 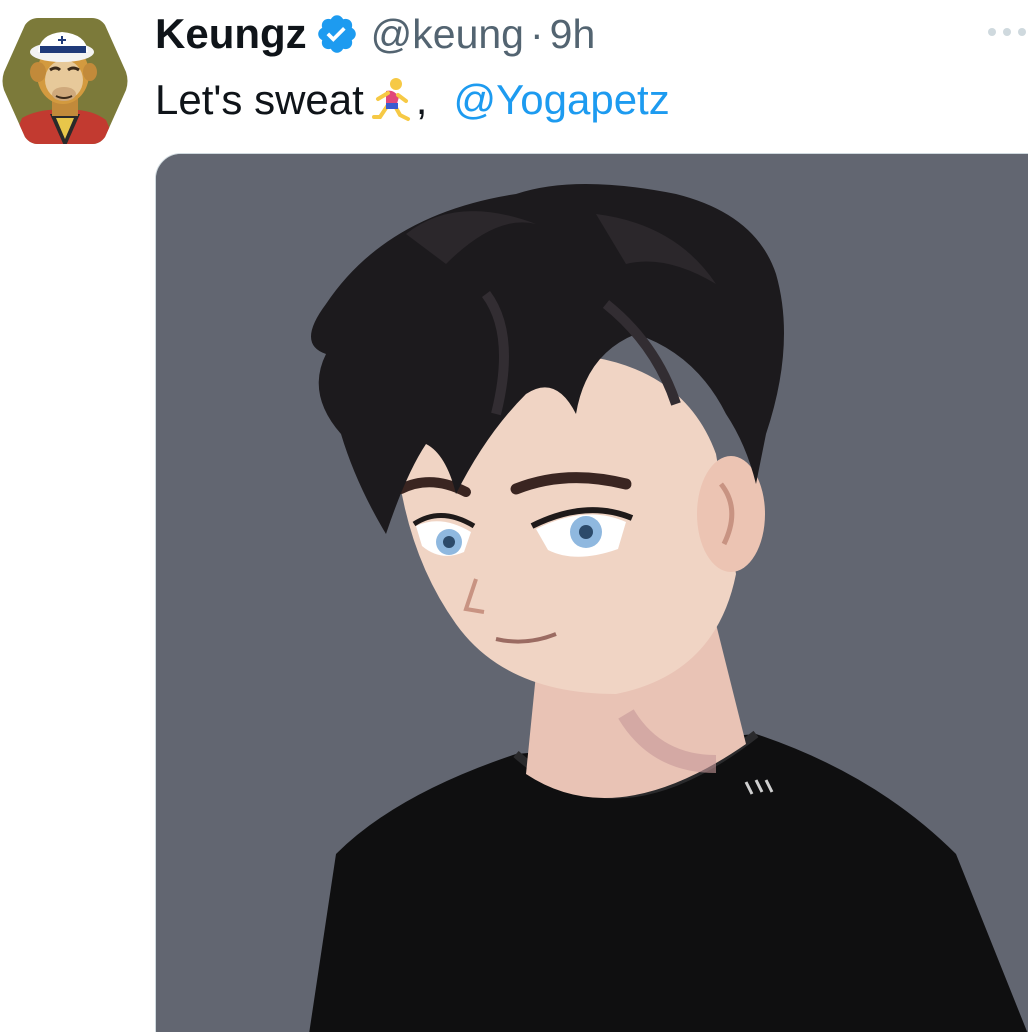 What do you see at coordinates (1007, 32) in the screenshot?
I see `more-options-icon` at bounding box center [1007, 32].